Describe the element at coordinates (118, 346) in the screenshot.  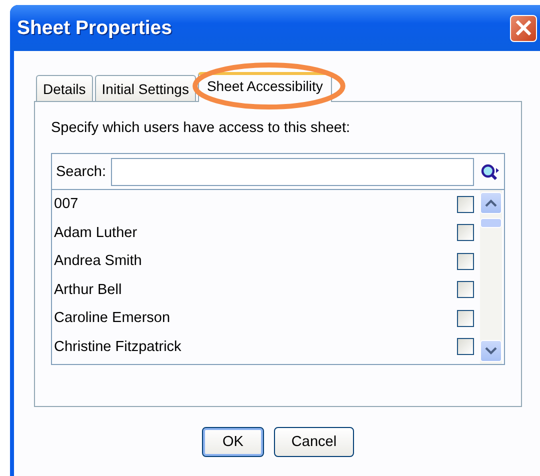
I see `user-name: Christine Fitzpatrick` at that location.